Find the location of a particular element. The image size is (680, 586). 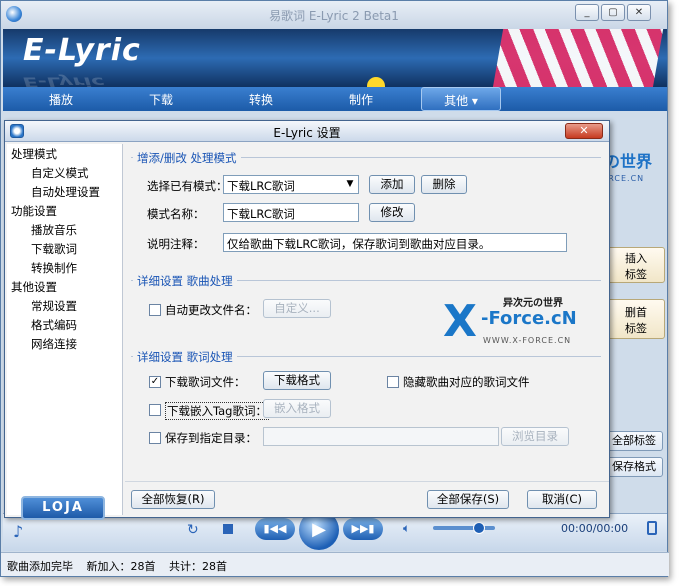

player-time: 00:00/00:00 is located at coordinates (595, 528).